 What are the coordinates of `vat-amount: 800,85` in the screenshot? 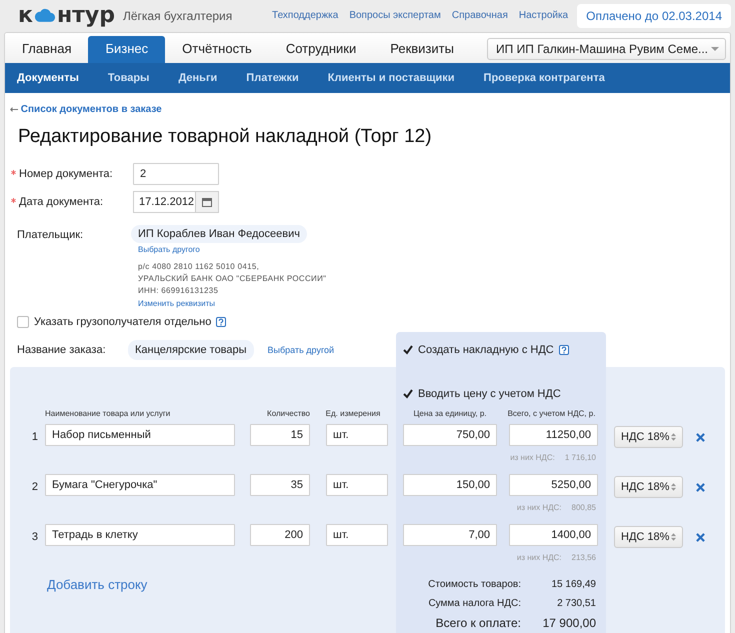 It's located at (584, 507).